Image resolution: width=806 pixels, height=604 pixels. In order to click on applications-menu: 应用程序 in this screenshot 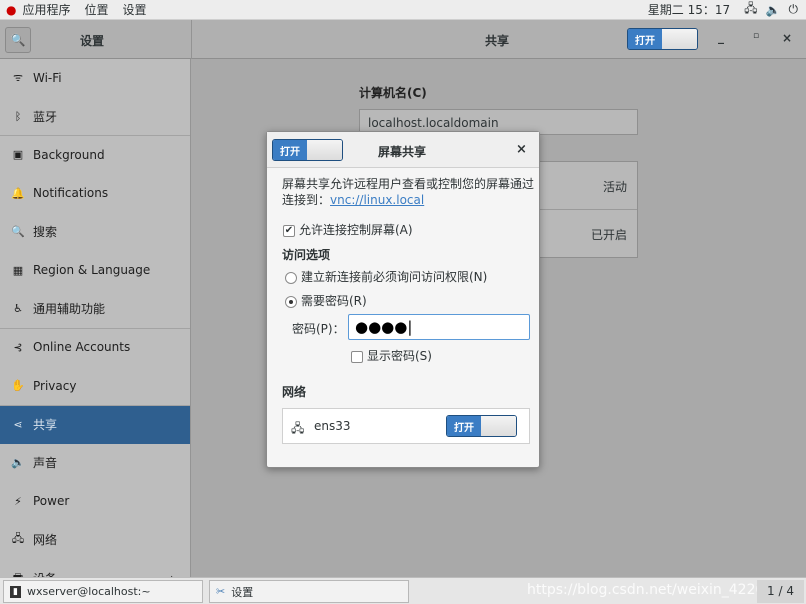, I will do `click(46, 9)`.